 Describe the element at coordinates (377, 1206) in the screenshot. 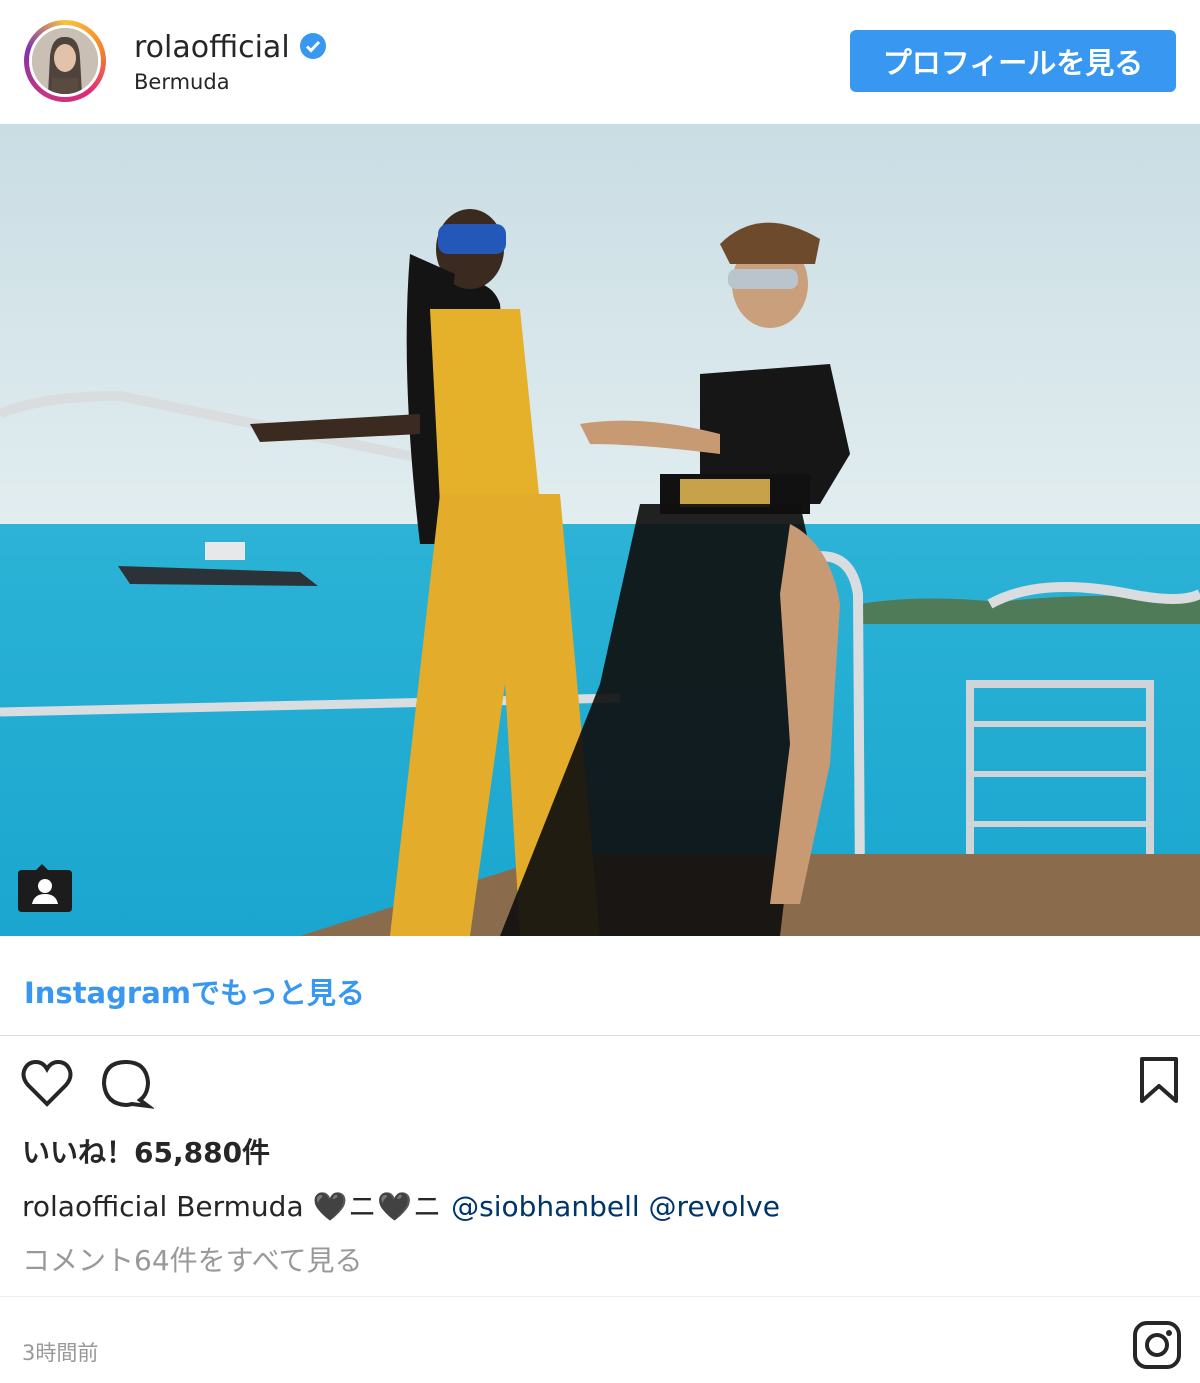

I see `caption-hearts: 🖤ニ🖤ニ` at that location.